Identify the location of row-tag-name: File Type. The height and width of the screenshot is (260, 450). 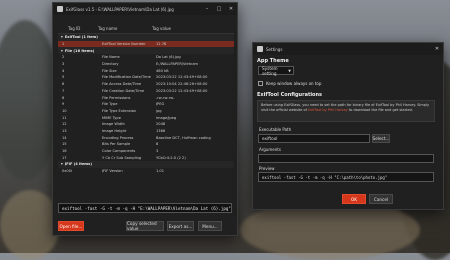
(110, 104).